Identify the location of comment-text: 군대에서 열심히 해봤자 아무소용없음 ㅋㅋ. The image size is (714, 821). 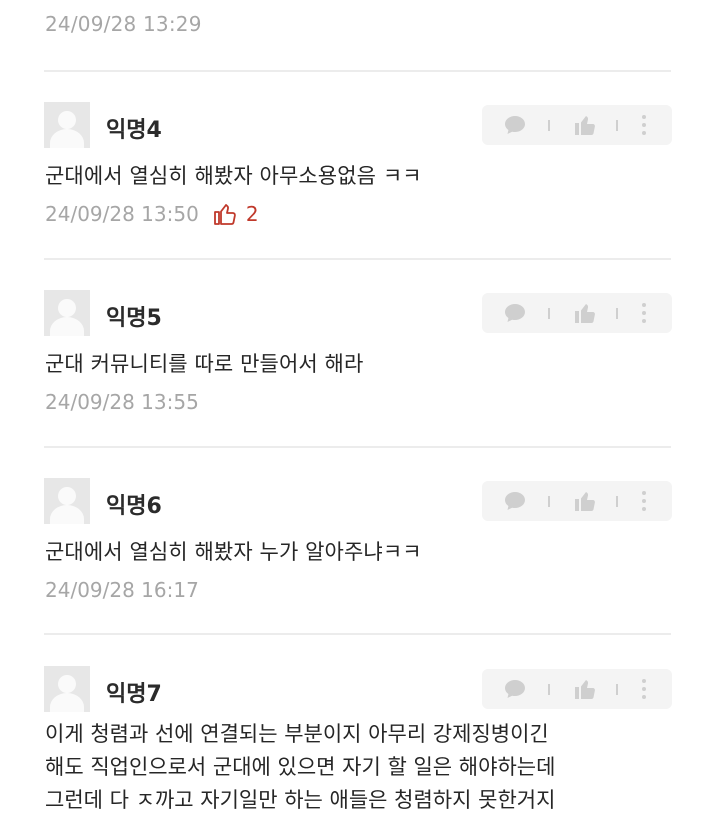
(233, 176).